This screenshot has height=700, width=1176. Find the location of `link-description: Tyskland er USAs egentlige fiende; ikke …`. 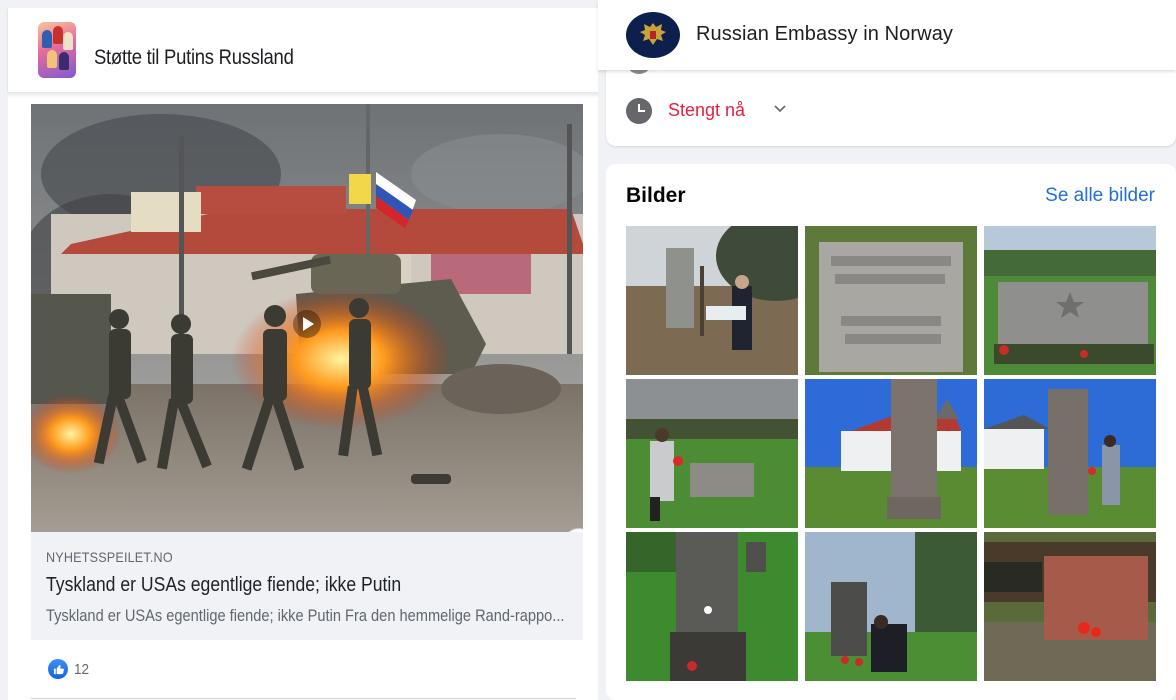

link-description: Tyskland er USAs egentlige fiende; ikke … is located at coordinates (305, 615).